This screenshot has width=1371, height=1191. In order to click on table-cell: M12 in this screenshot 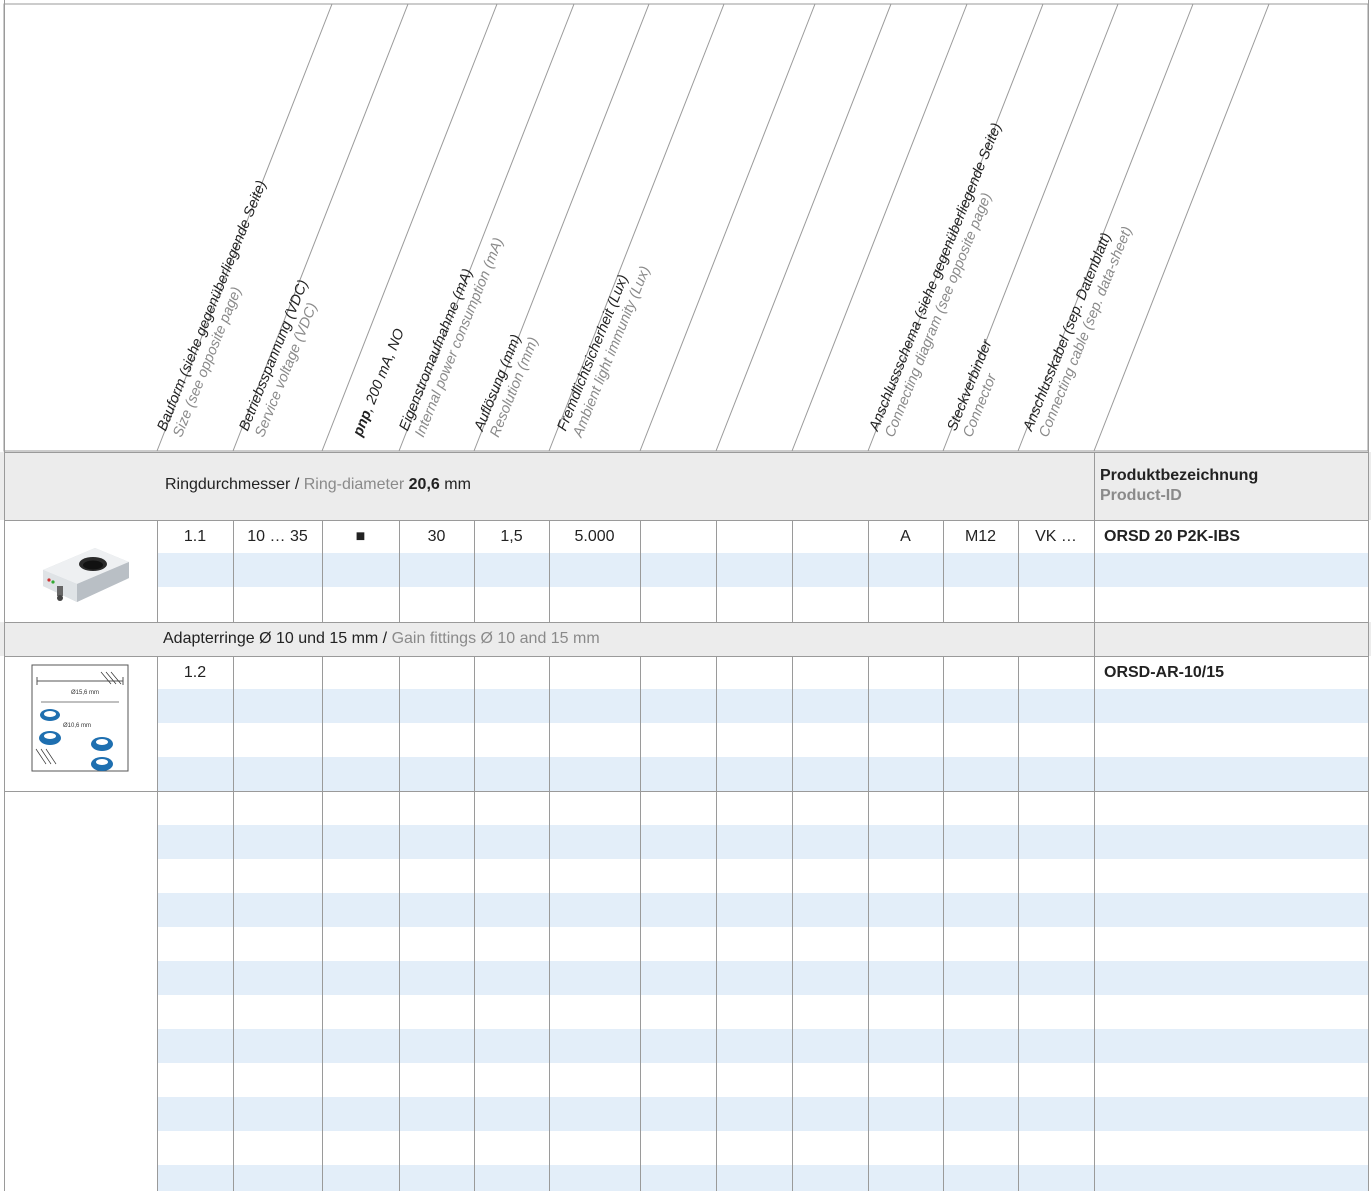, I will do `click(980, 536)`.